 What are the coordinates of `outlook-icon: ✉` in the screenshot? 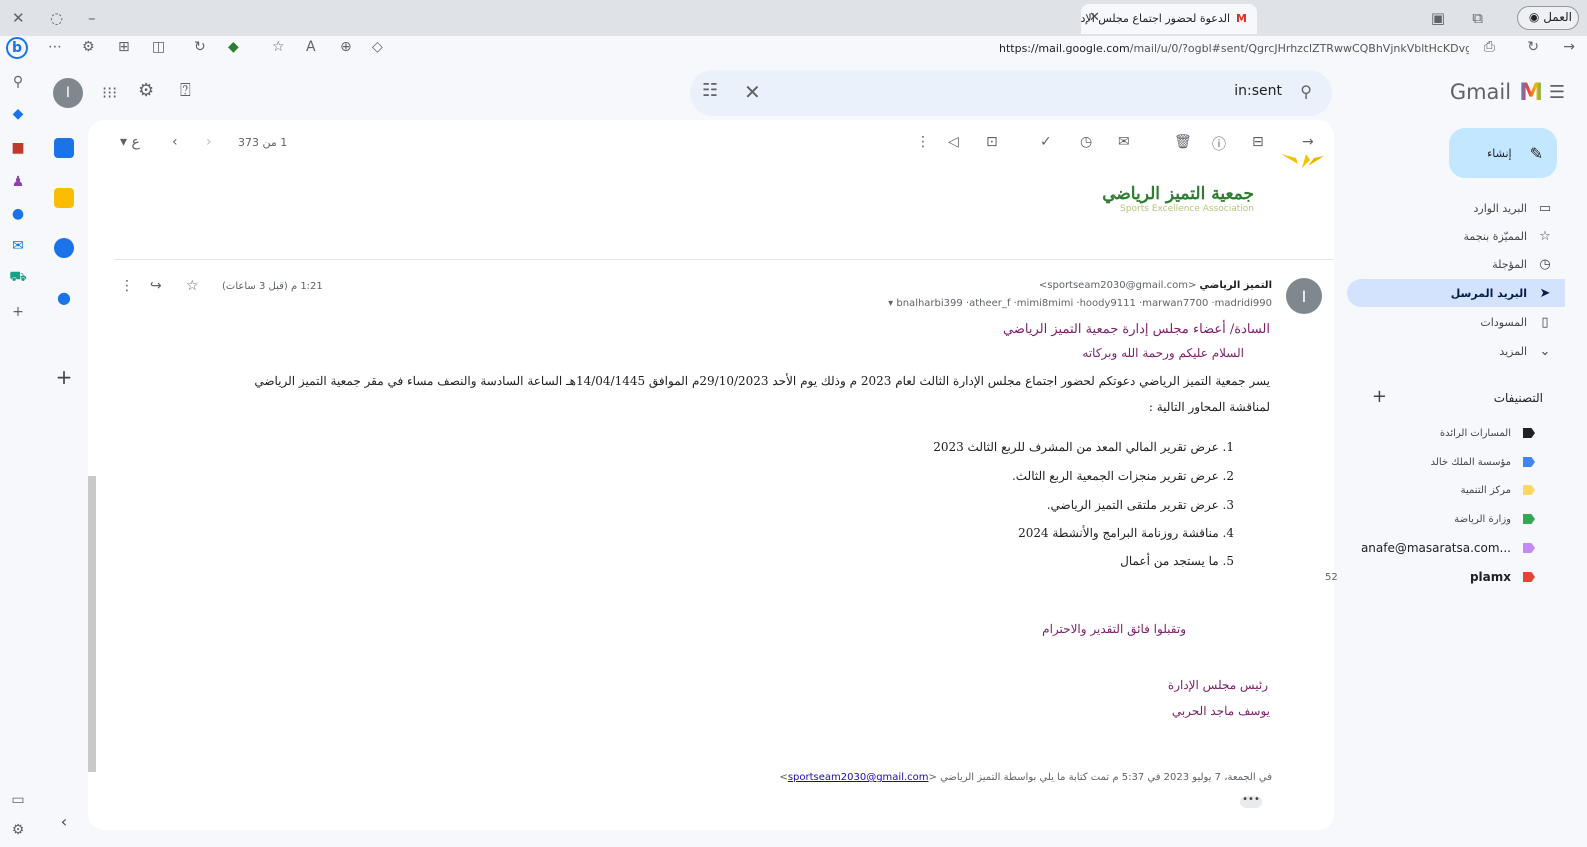 It's located at (18, 246).